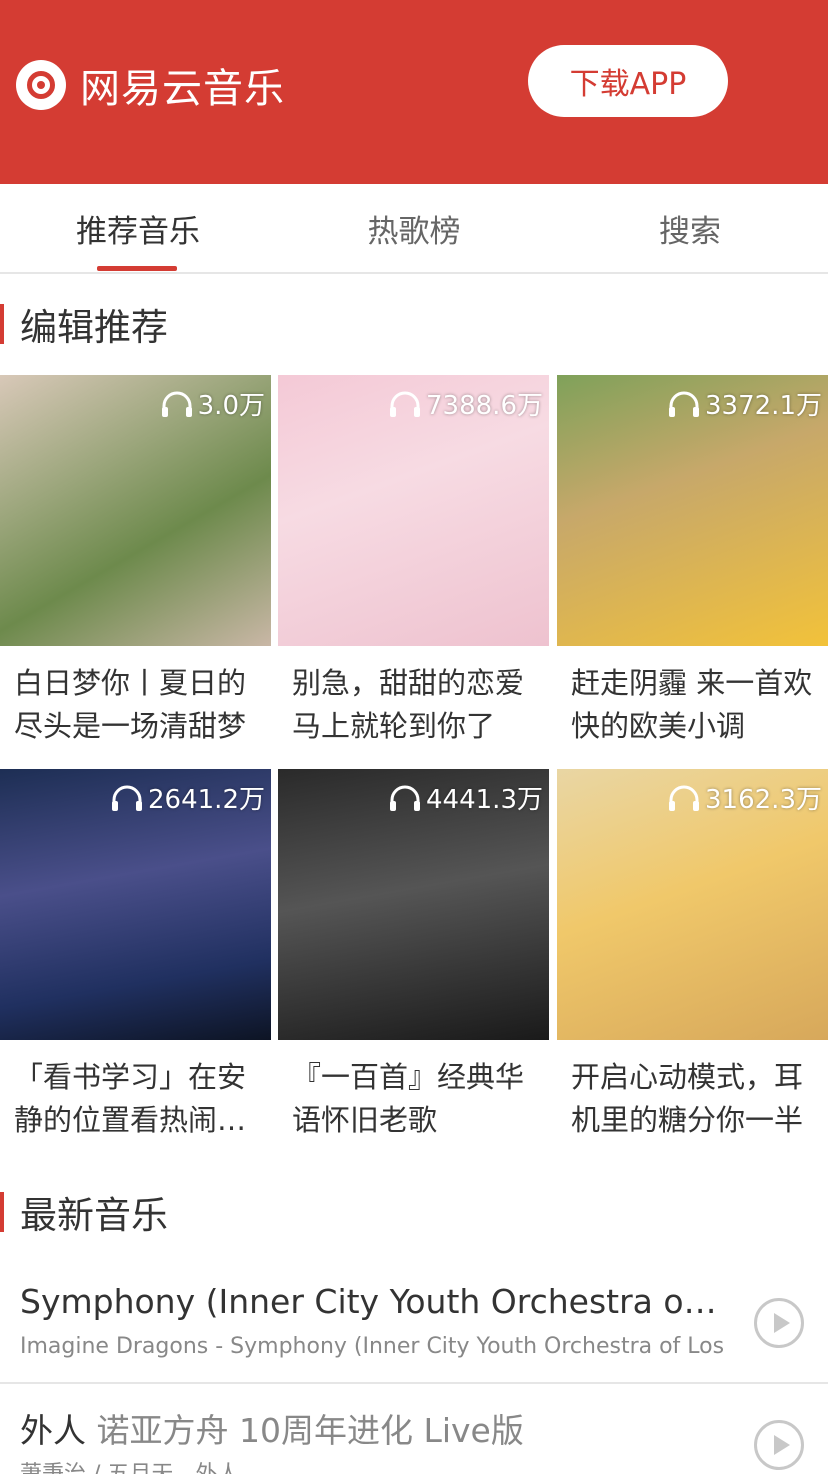 The width and height of the screenshot is (828, 1474). I want to click on playlist-title: 赶走阴霾 来一首欢快的欧美小调, so click(692, 704).